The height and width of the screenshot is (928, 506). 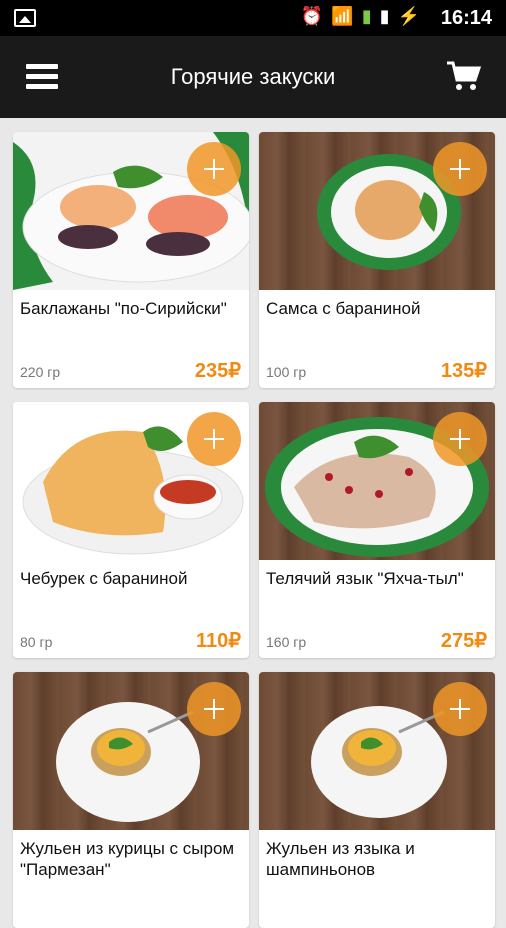 What do you see at coordinates (40, 372) in the screenshot?
I see `product-weight: 220 гр` at bounding box center [40, 372].